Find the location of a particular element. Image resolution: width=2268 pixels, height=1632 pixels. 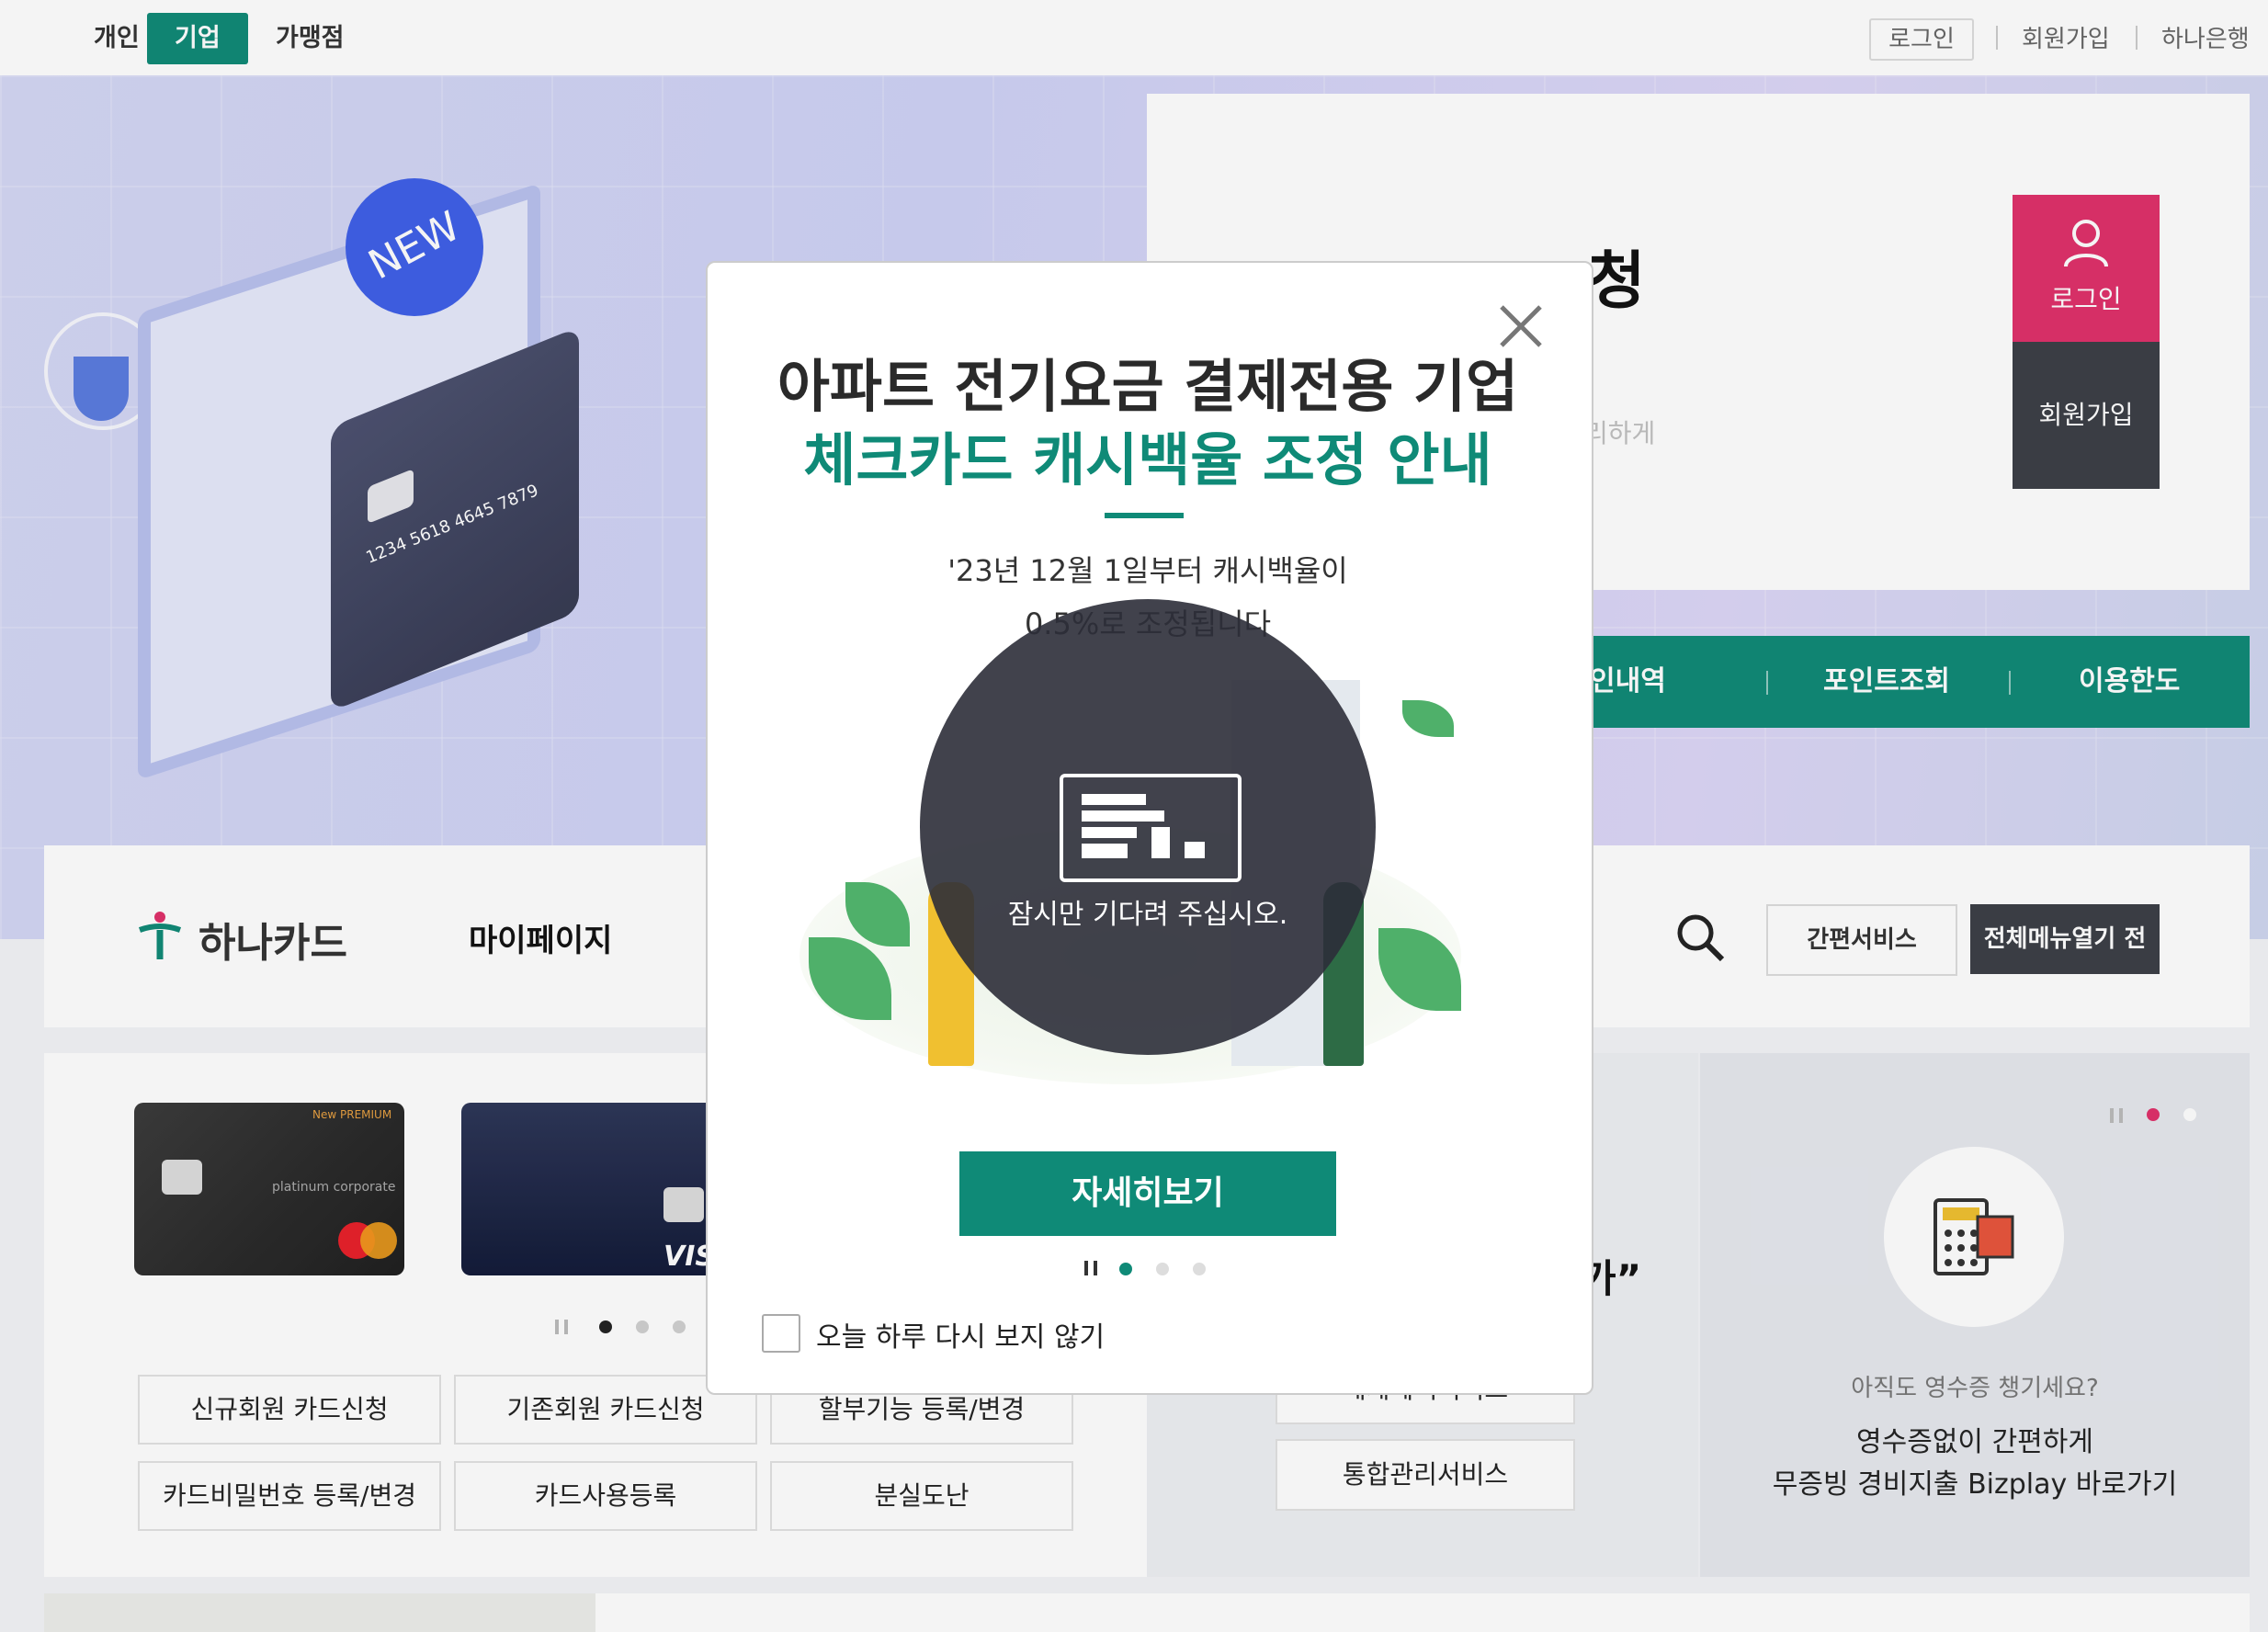

view-details-button: 자세히보기 is located at coordinates (1148, 1193).